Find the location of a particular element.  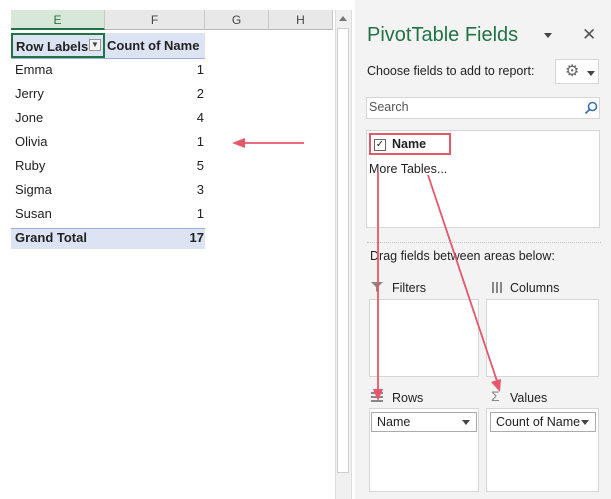

arrow-to-rows is located at coordinates (378, 286).